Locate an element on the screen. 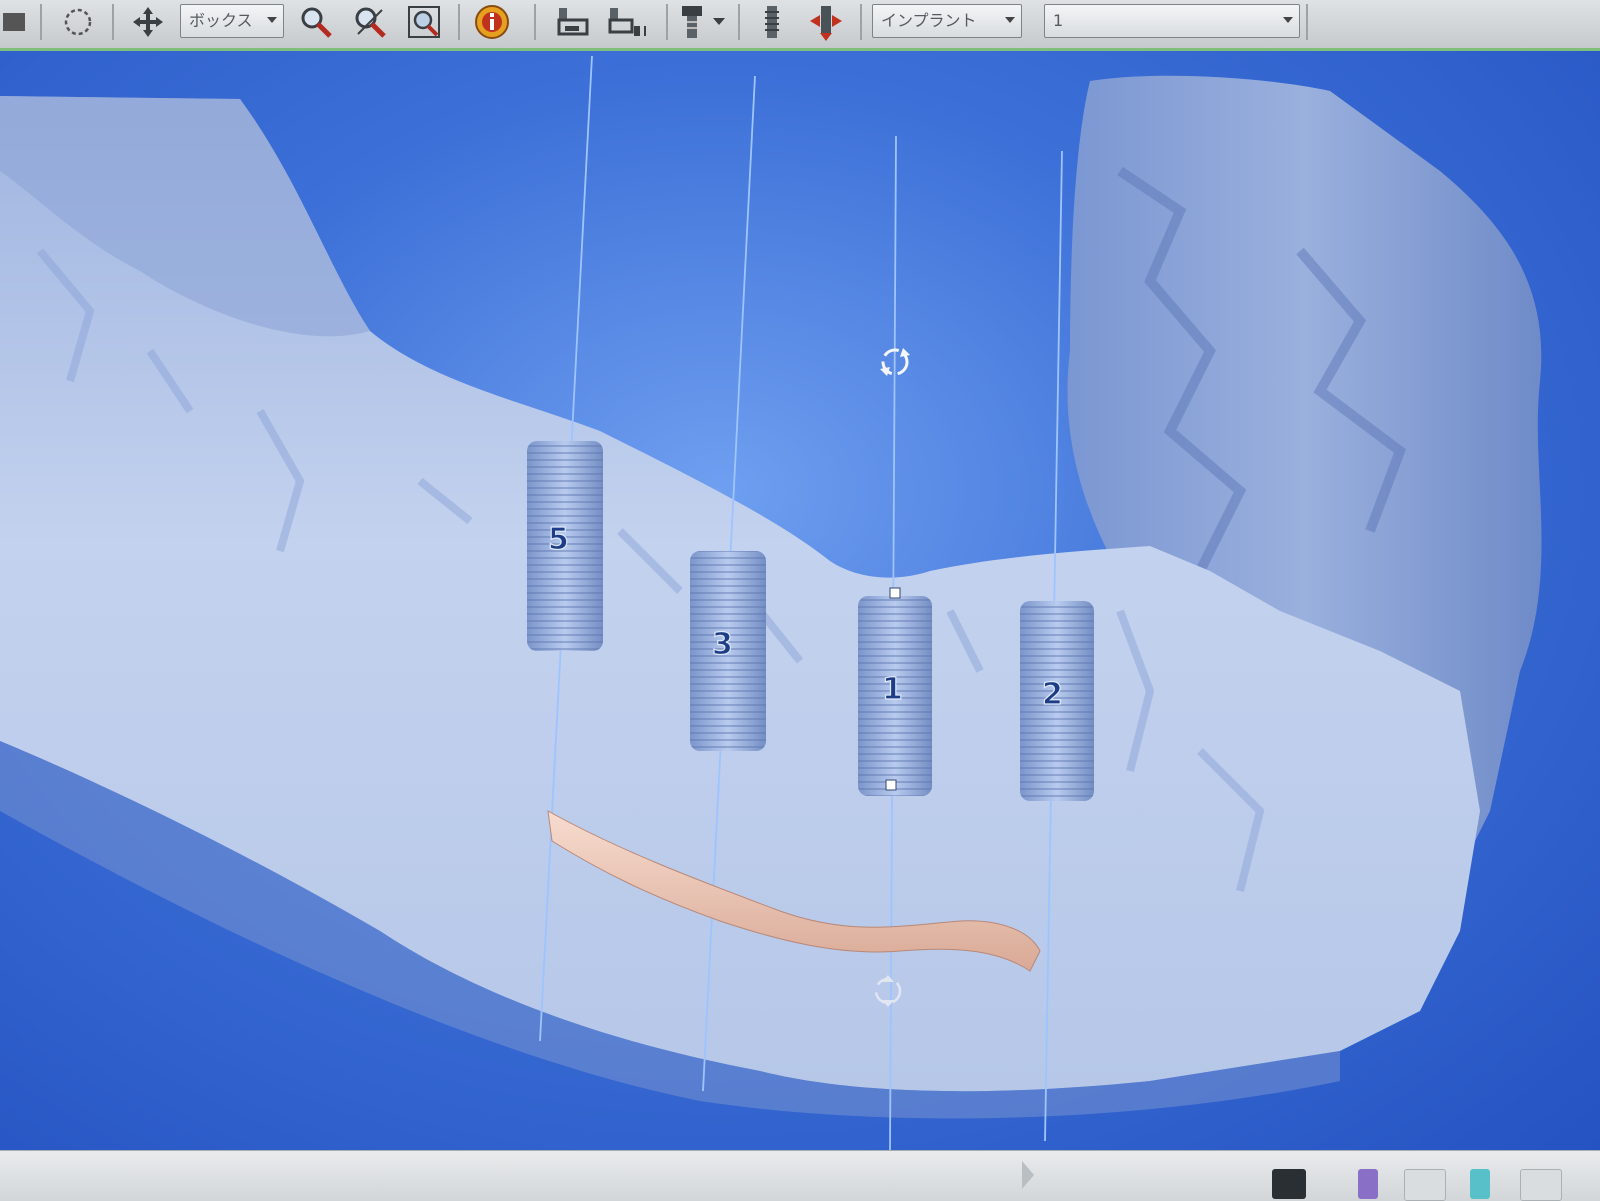  object-type-select-value: インプラント is located at coordinates (929, 20).